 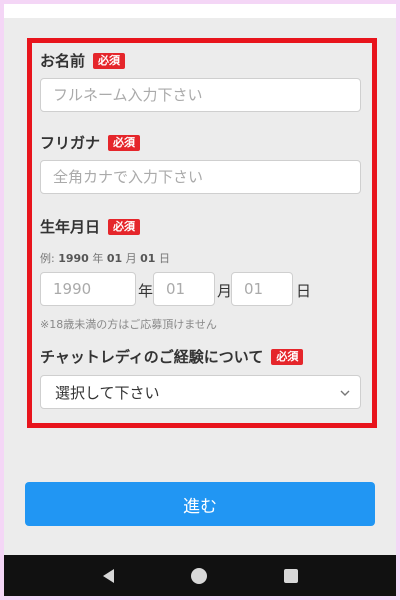 What do you see at coordinates (70, 143) in the screenshot?
I see `kana-label: フリガナ` at bounding box center [70, 143].